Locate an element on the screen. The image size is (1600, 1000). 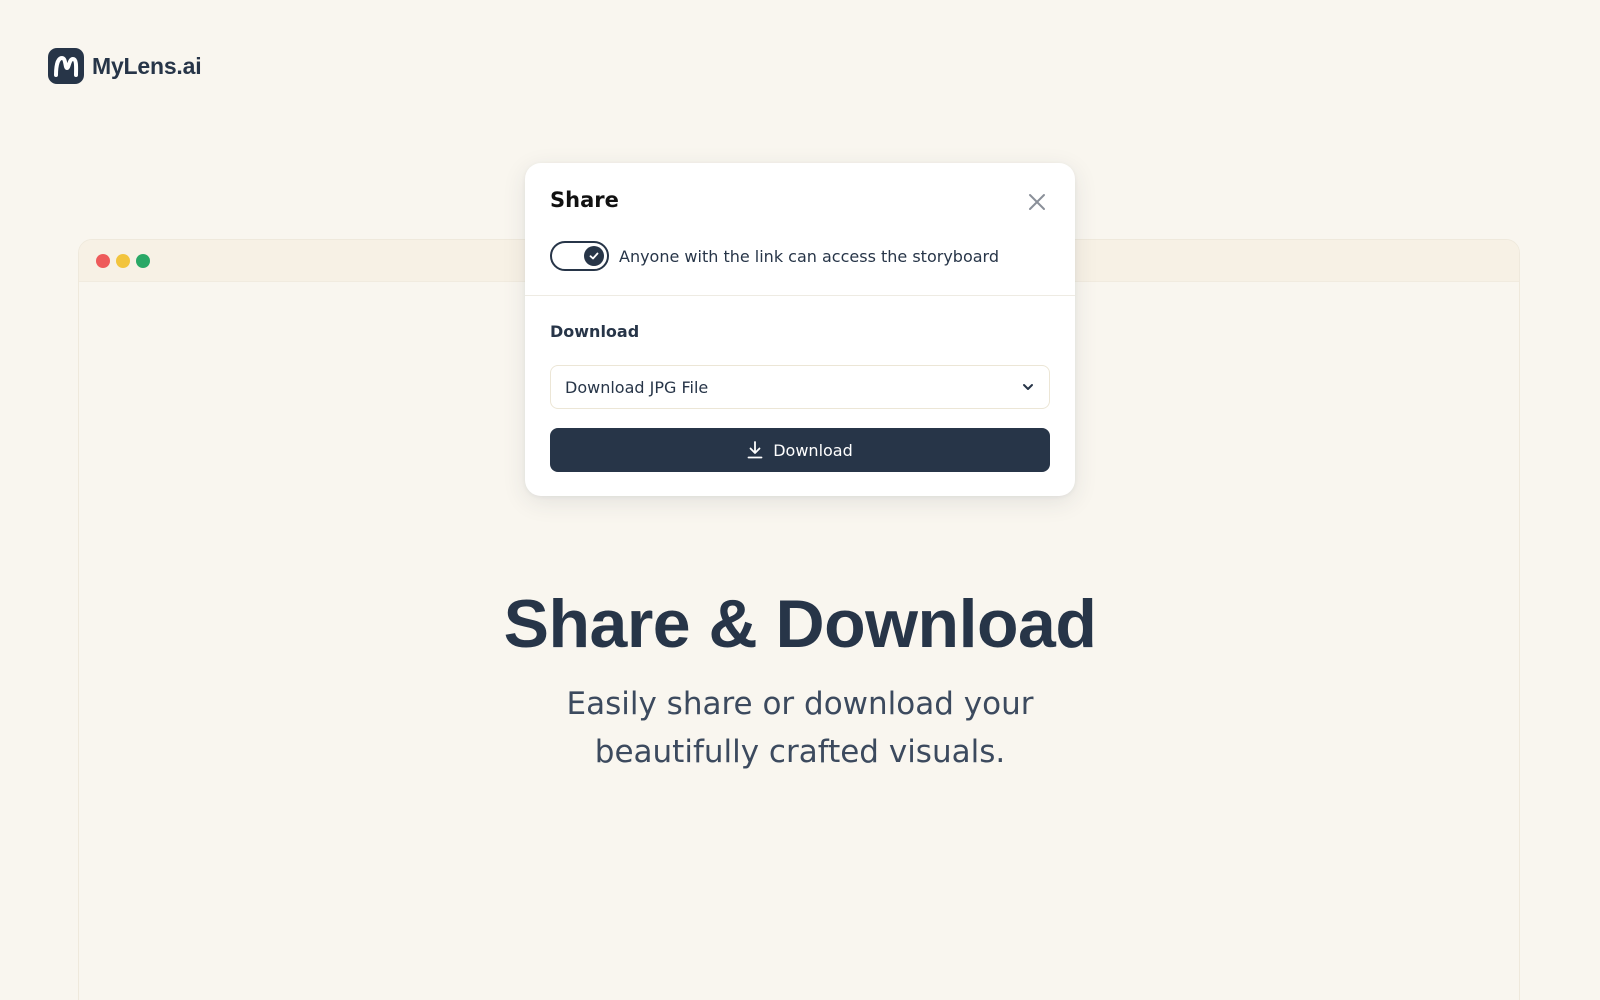
download-section-label: Download is located at coordinates (595, 331).